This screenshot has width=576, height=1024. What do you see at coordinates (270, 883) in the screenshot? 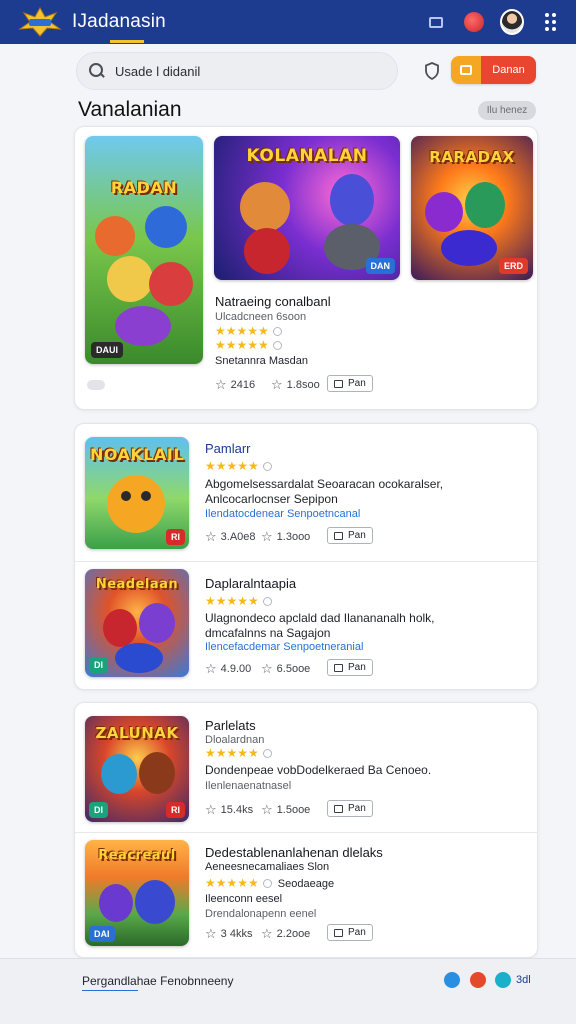
I see `rating-stars: ★★★★★ Seodaeage` at bounding box center [270, 883].